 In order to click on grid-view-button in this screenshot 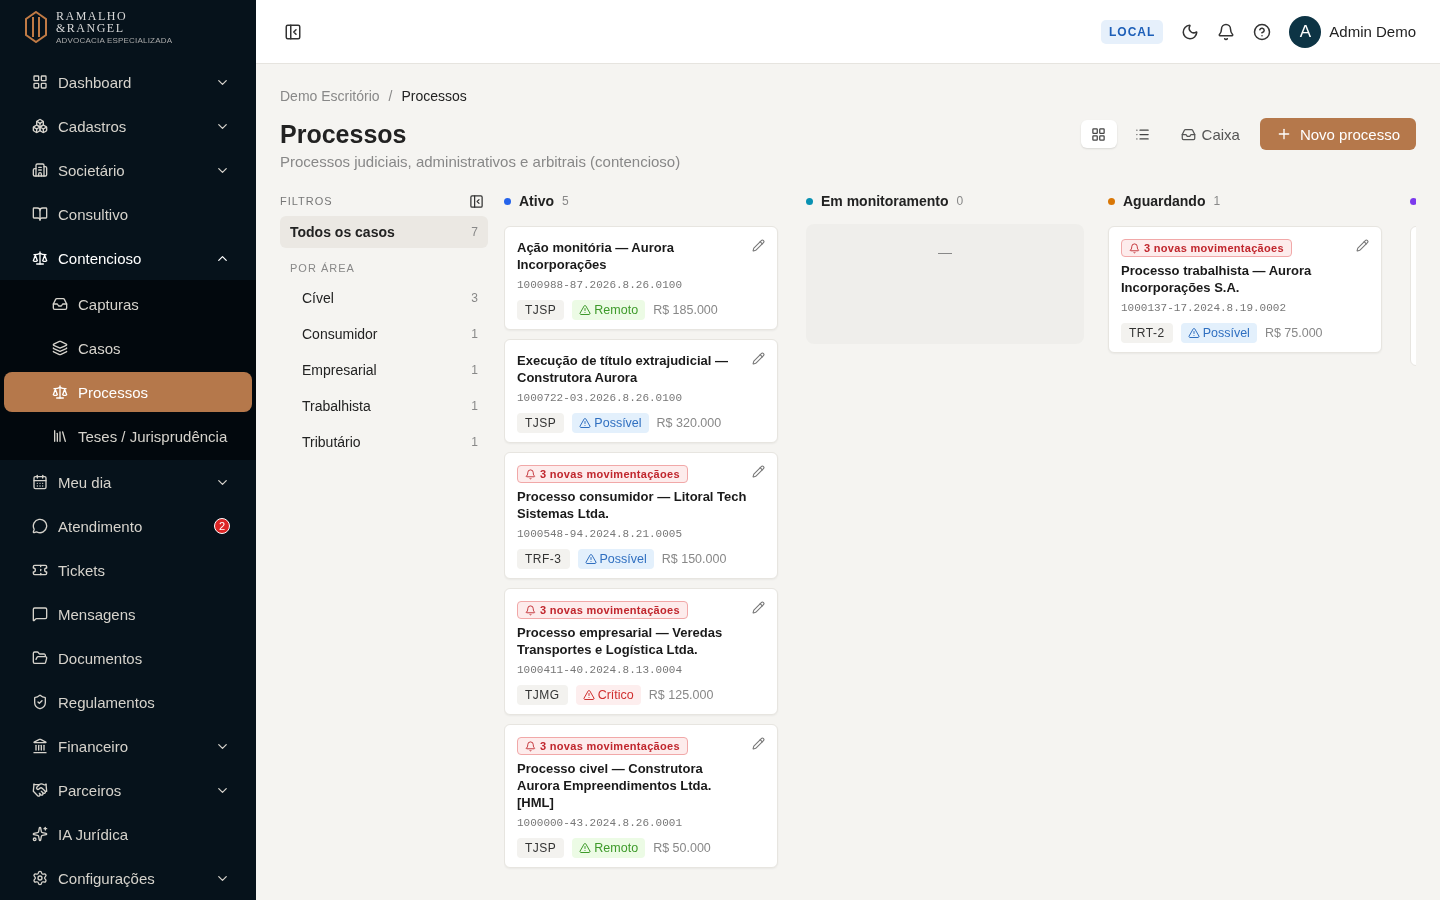, I will do `click(1098, 134)`.